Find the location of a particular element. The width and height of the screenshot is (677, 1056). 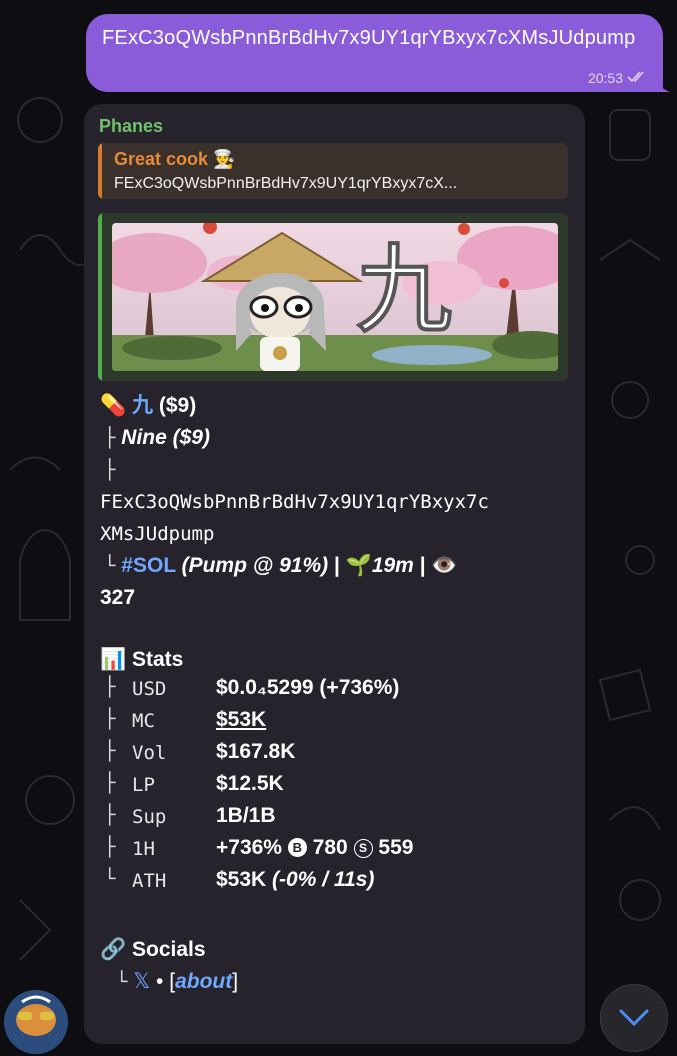

stat-value-mc-link: $53K is located at coordinates (241, 720).